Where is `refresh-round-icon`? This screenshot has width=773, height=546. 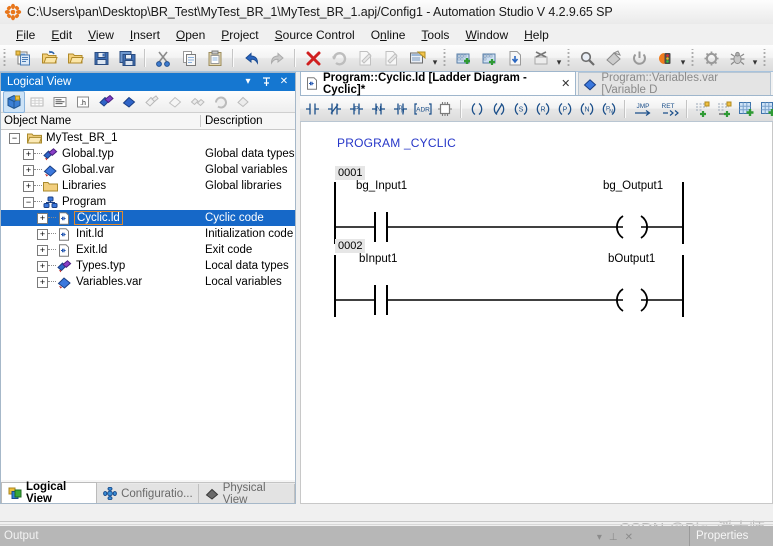 refresh-round-icon is located at coordinates (221, 102).